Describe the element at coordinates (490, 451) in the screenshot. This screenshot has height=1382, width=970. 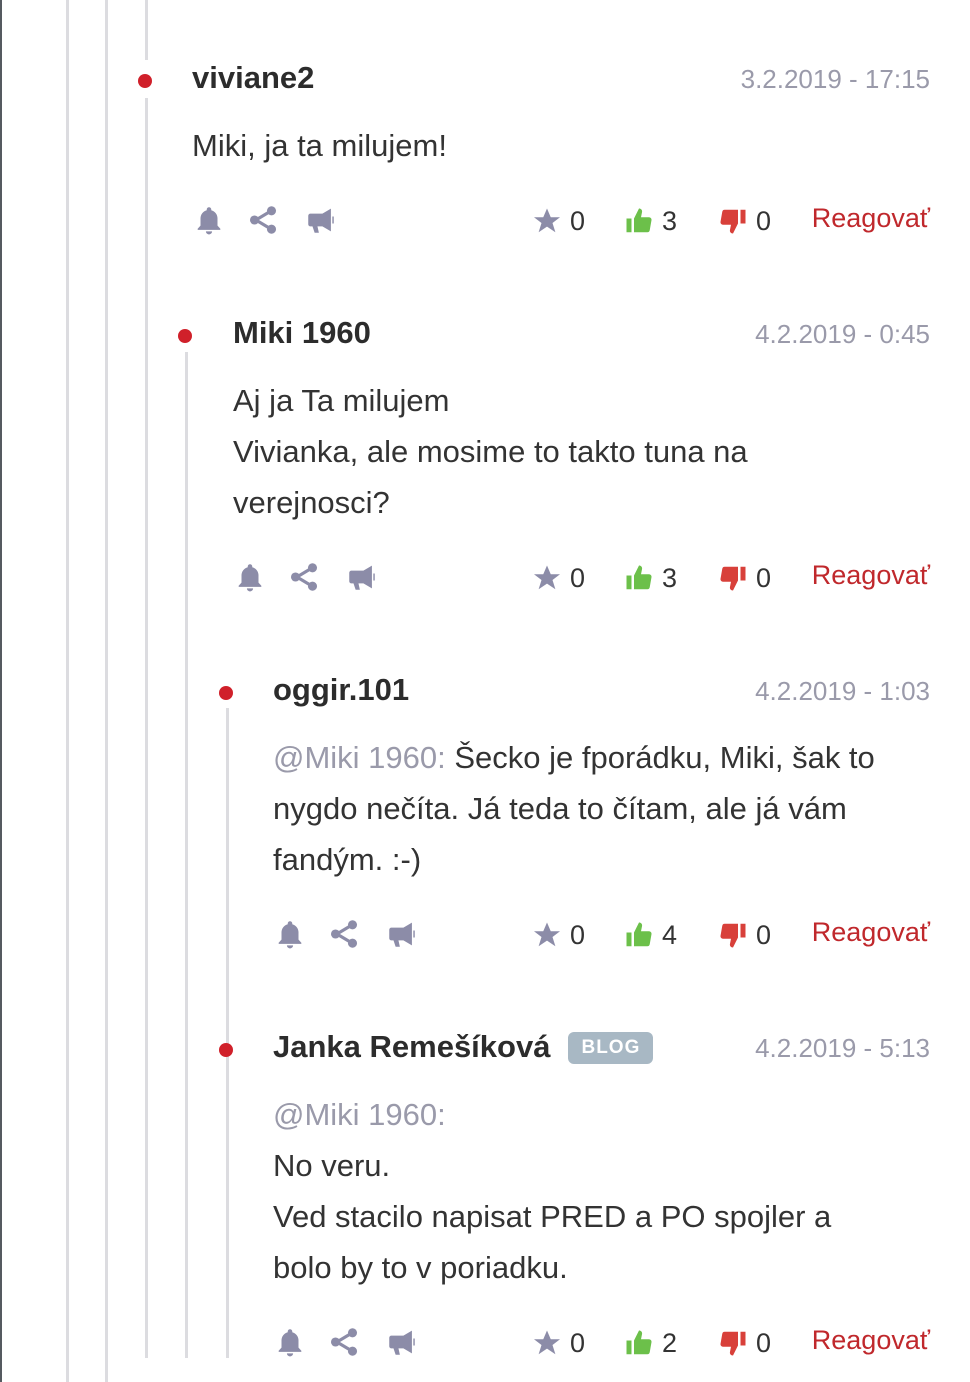
I see `comment-line: Vivianka, ale mosime to takto tuna na` at that location.